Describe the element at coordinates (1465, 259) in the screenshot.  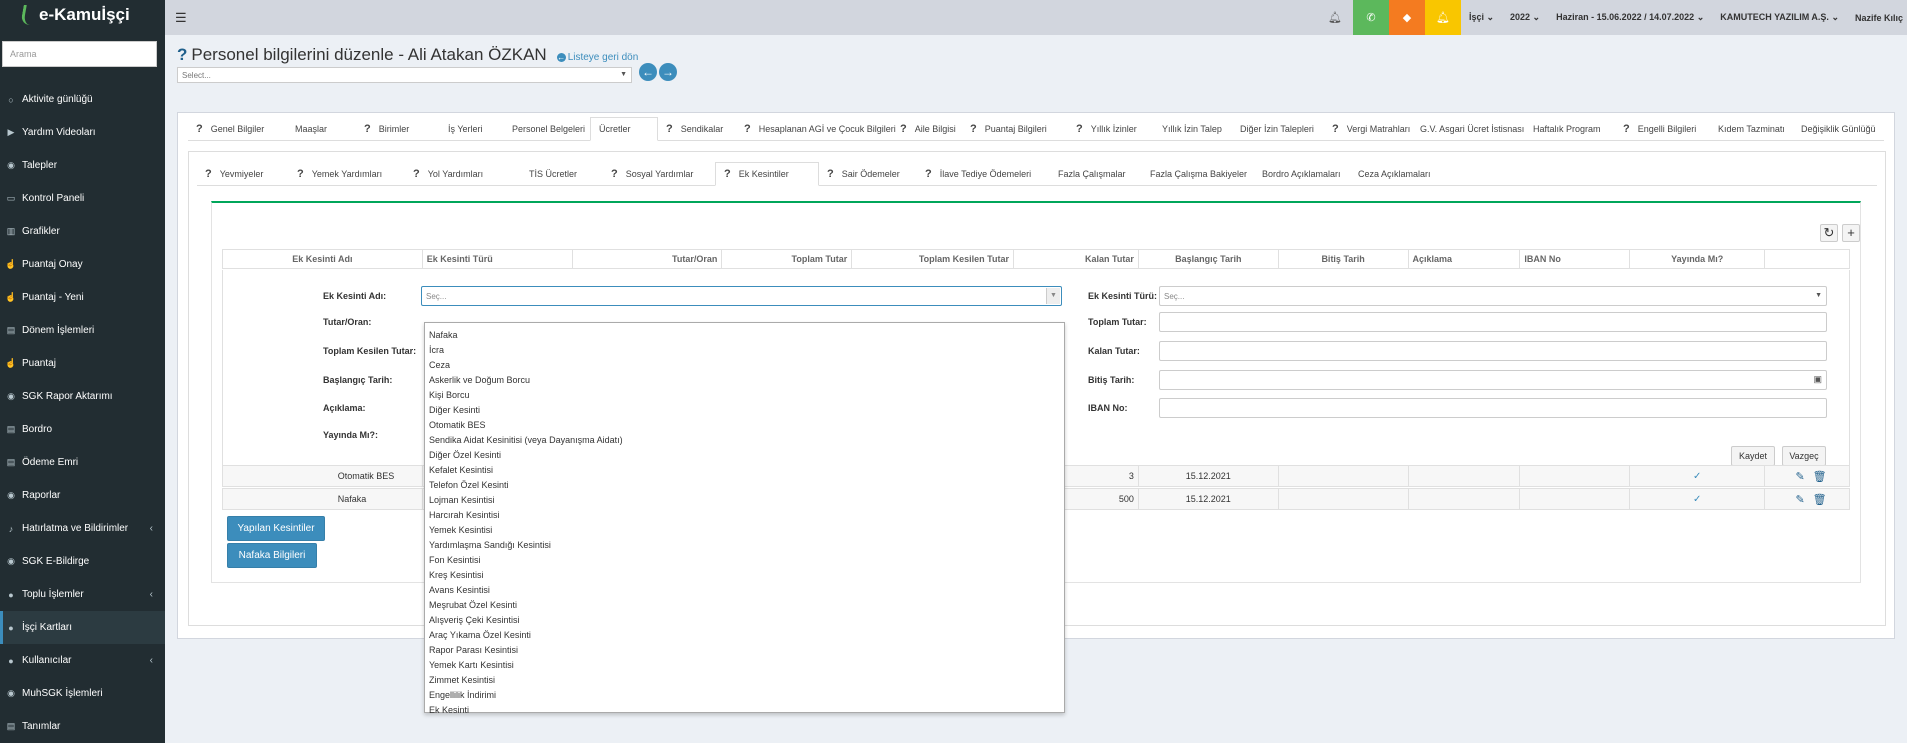
I see `column-header: Açıklama` at that location.